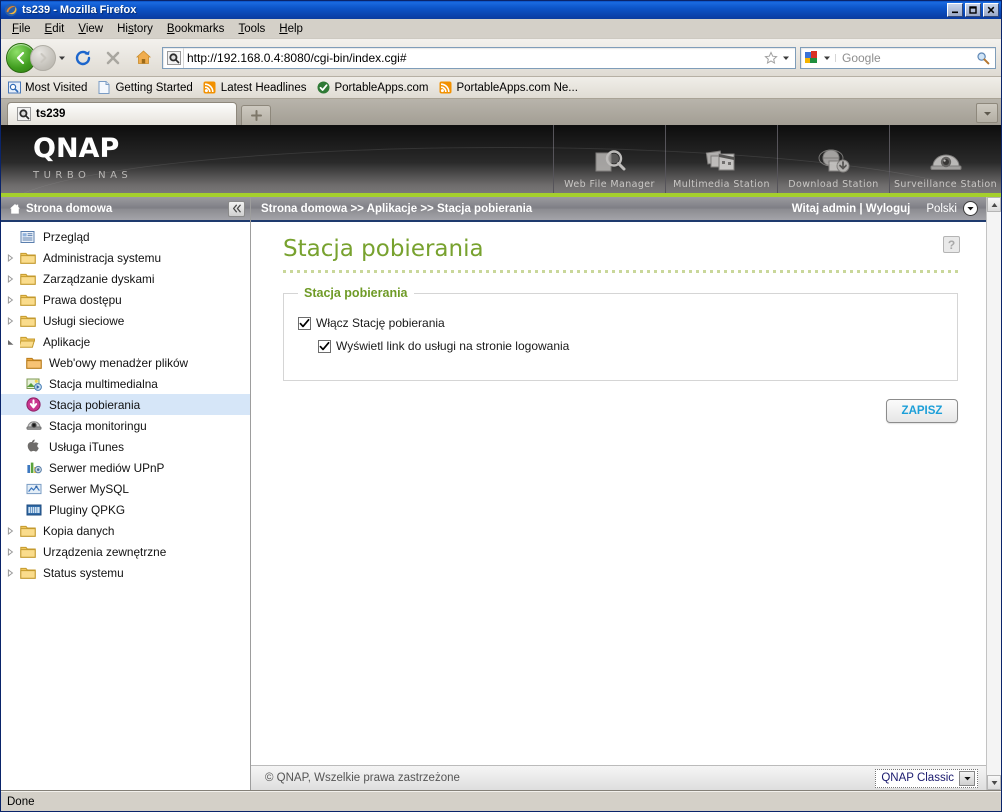 The image size is (1002, 812). Describe the element at coordinates (125, 446) in the screenshot. I see `sidebar-item-usluga-itunes: Usługa iTunes` at that location.